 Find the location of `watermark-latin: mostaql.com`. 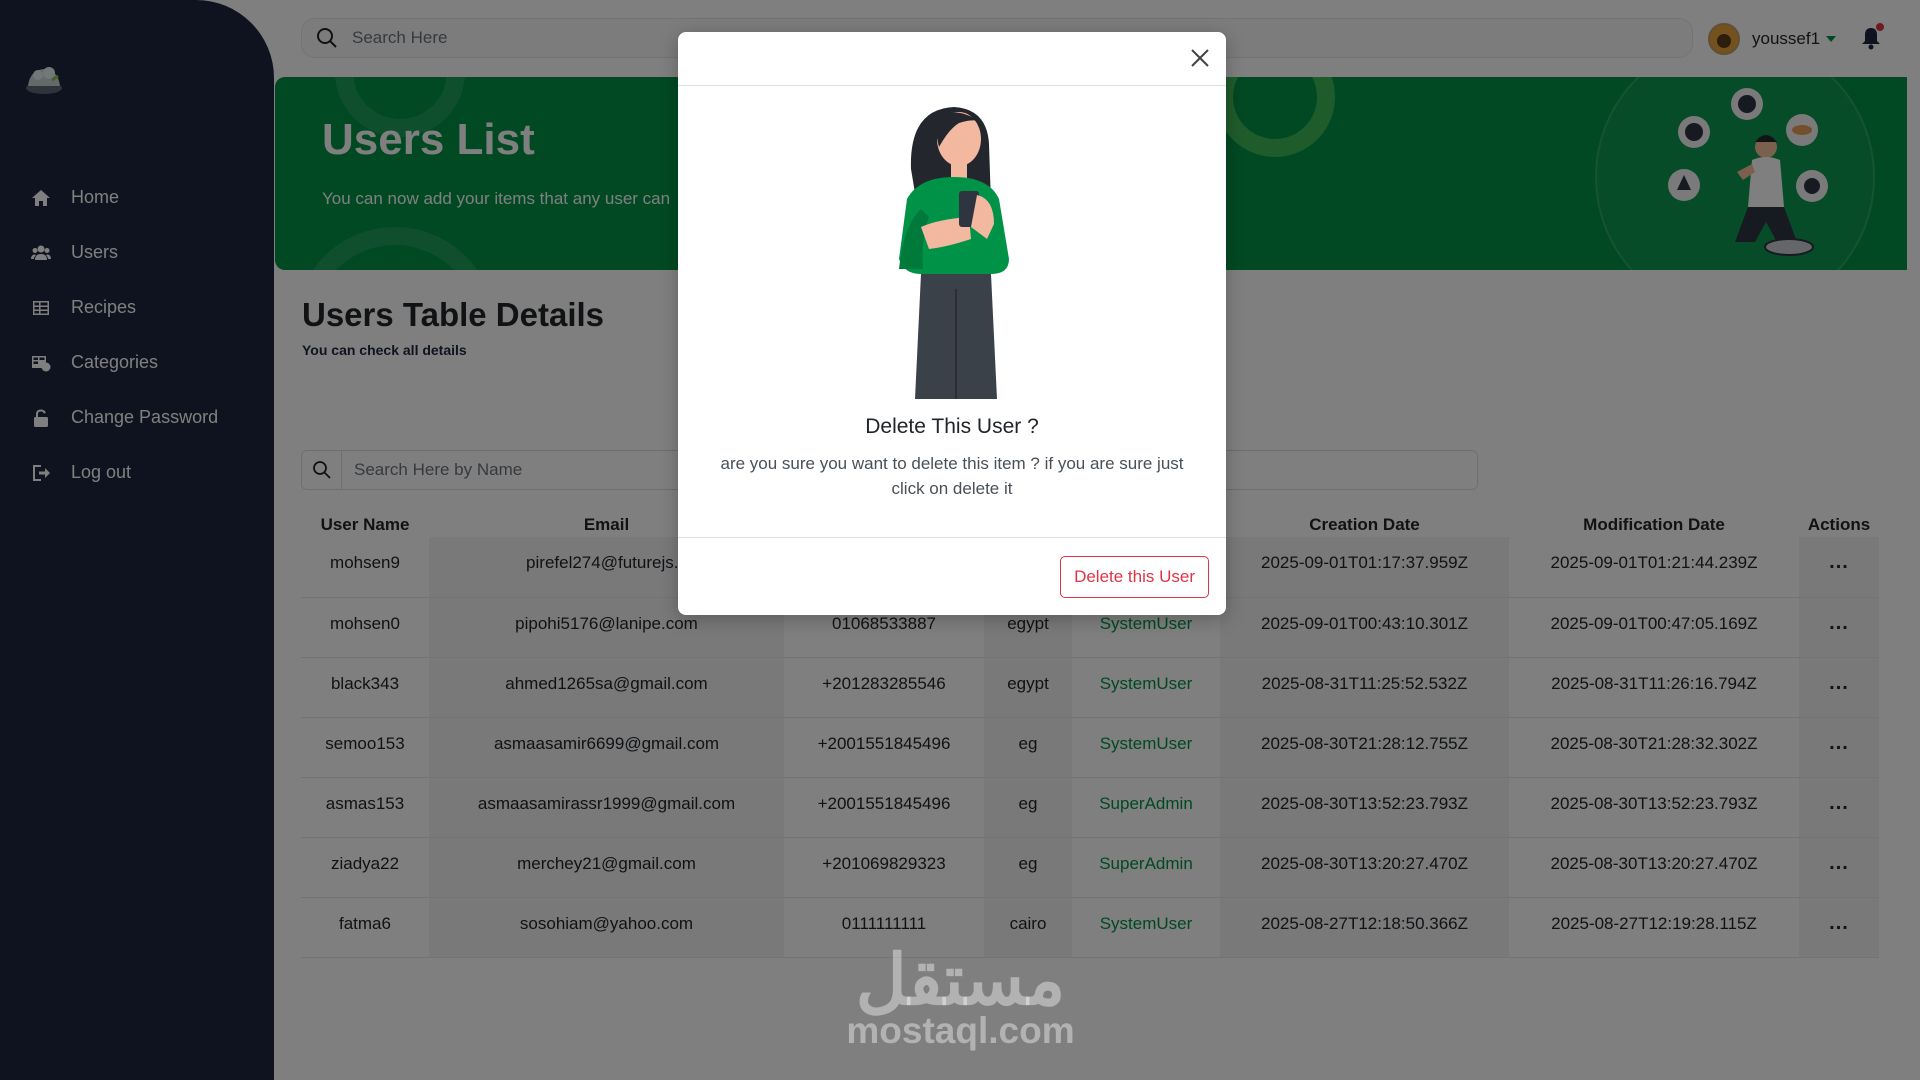

watermark-latin: mostaql.com is located at coordinates (960, 1030).